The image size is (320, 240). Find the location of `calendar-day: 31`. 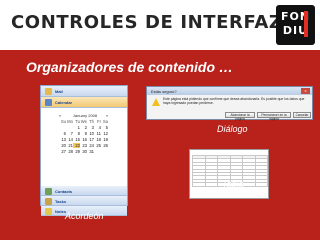

calendar-day: 31 is located at coordinates (90, 151).